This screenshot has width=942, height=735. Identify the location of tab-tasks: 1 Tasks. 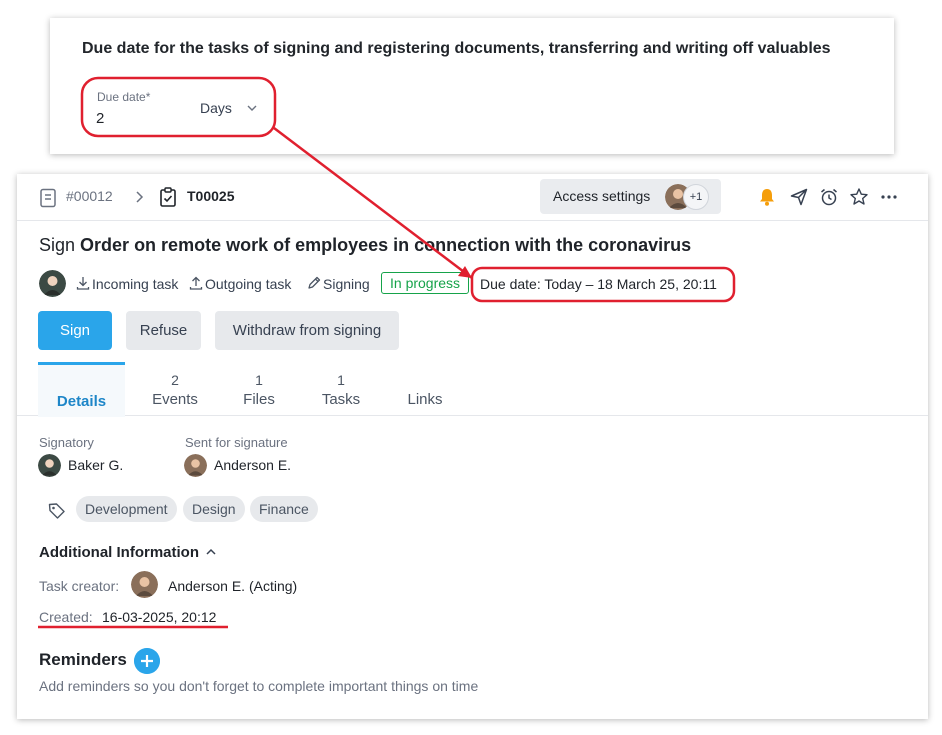
(341, 390).